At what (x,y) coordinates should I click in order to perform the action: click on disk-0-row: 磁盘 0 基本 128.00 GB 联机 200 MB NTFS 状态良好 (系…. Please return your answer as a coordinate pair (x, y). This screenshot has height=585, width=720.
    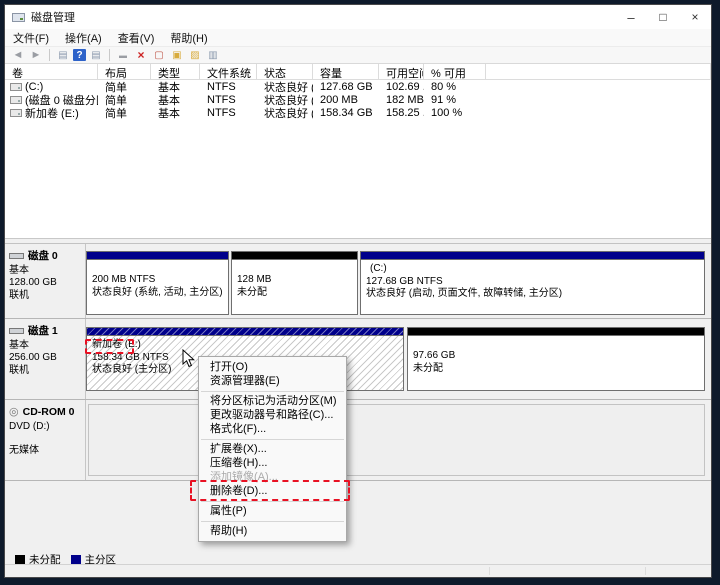
    Looking at the image, I should click on (358, 281).